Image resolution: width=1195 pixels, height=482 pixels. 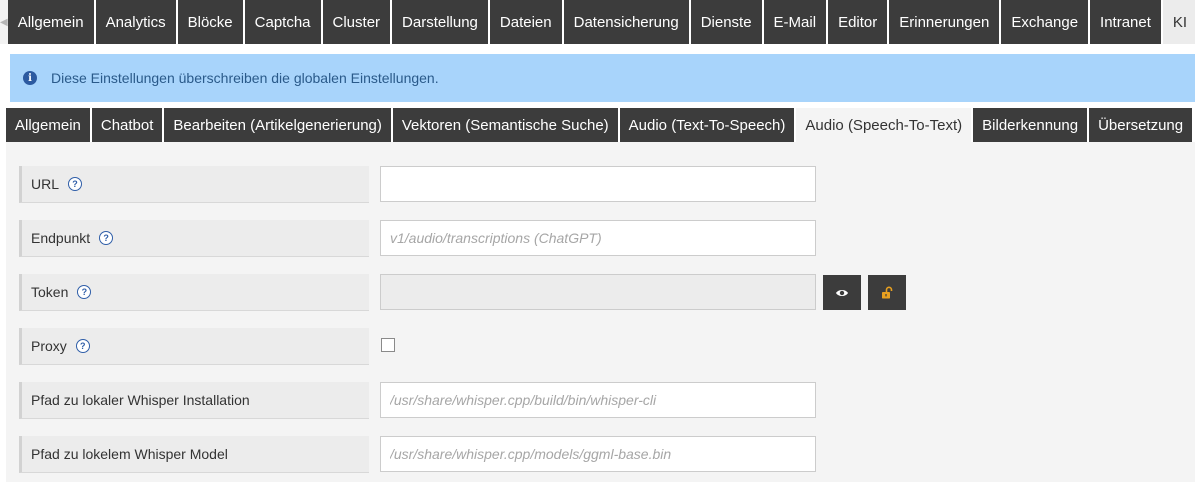 I want to click on token-input, so click(x=598, y=292).